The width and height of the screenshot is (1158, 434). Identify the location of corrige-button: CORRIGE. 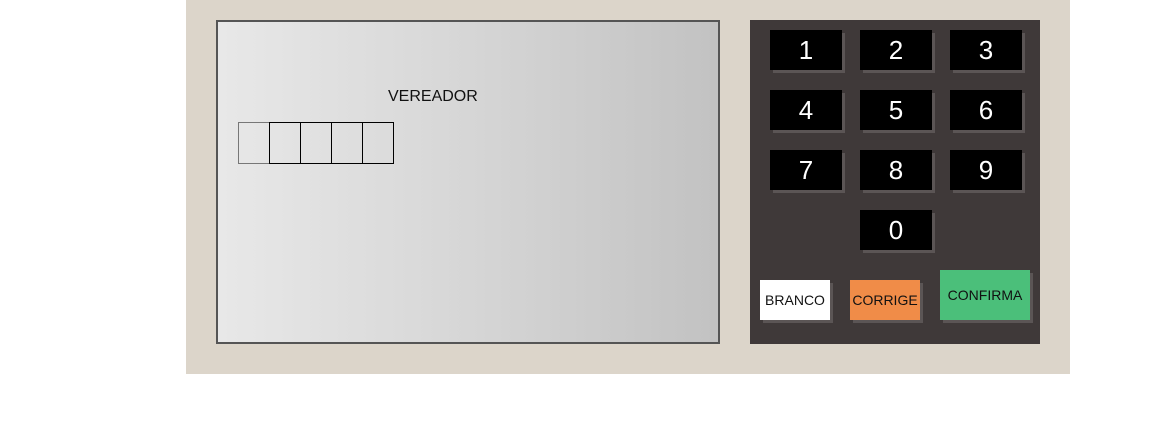
(885, 300).